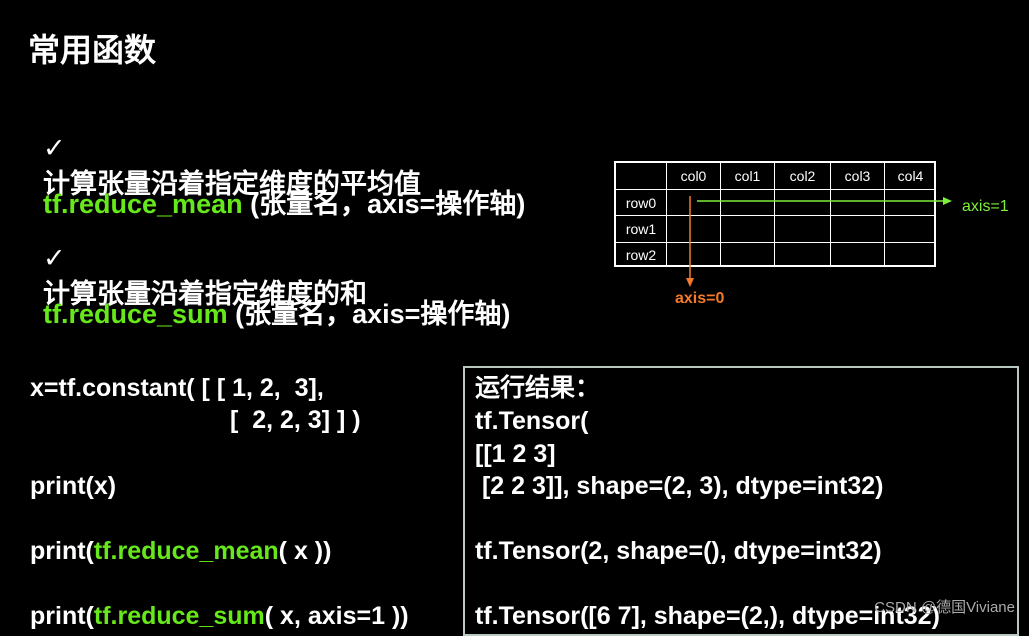  What do you see at coordinates (538, 388) in the screenshot?
I see `result-header: 运行结果：` at bounding box center [538, 388].